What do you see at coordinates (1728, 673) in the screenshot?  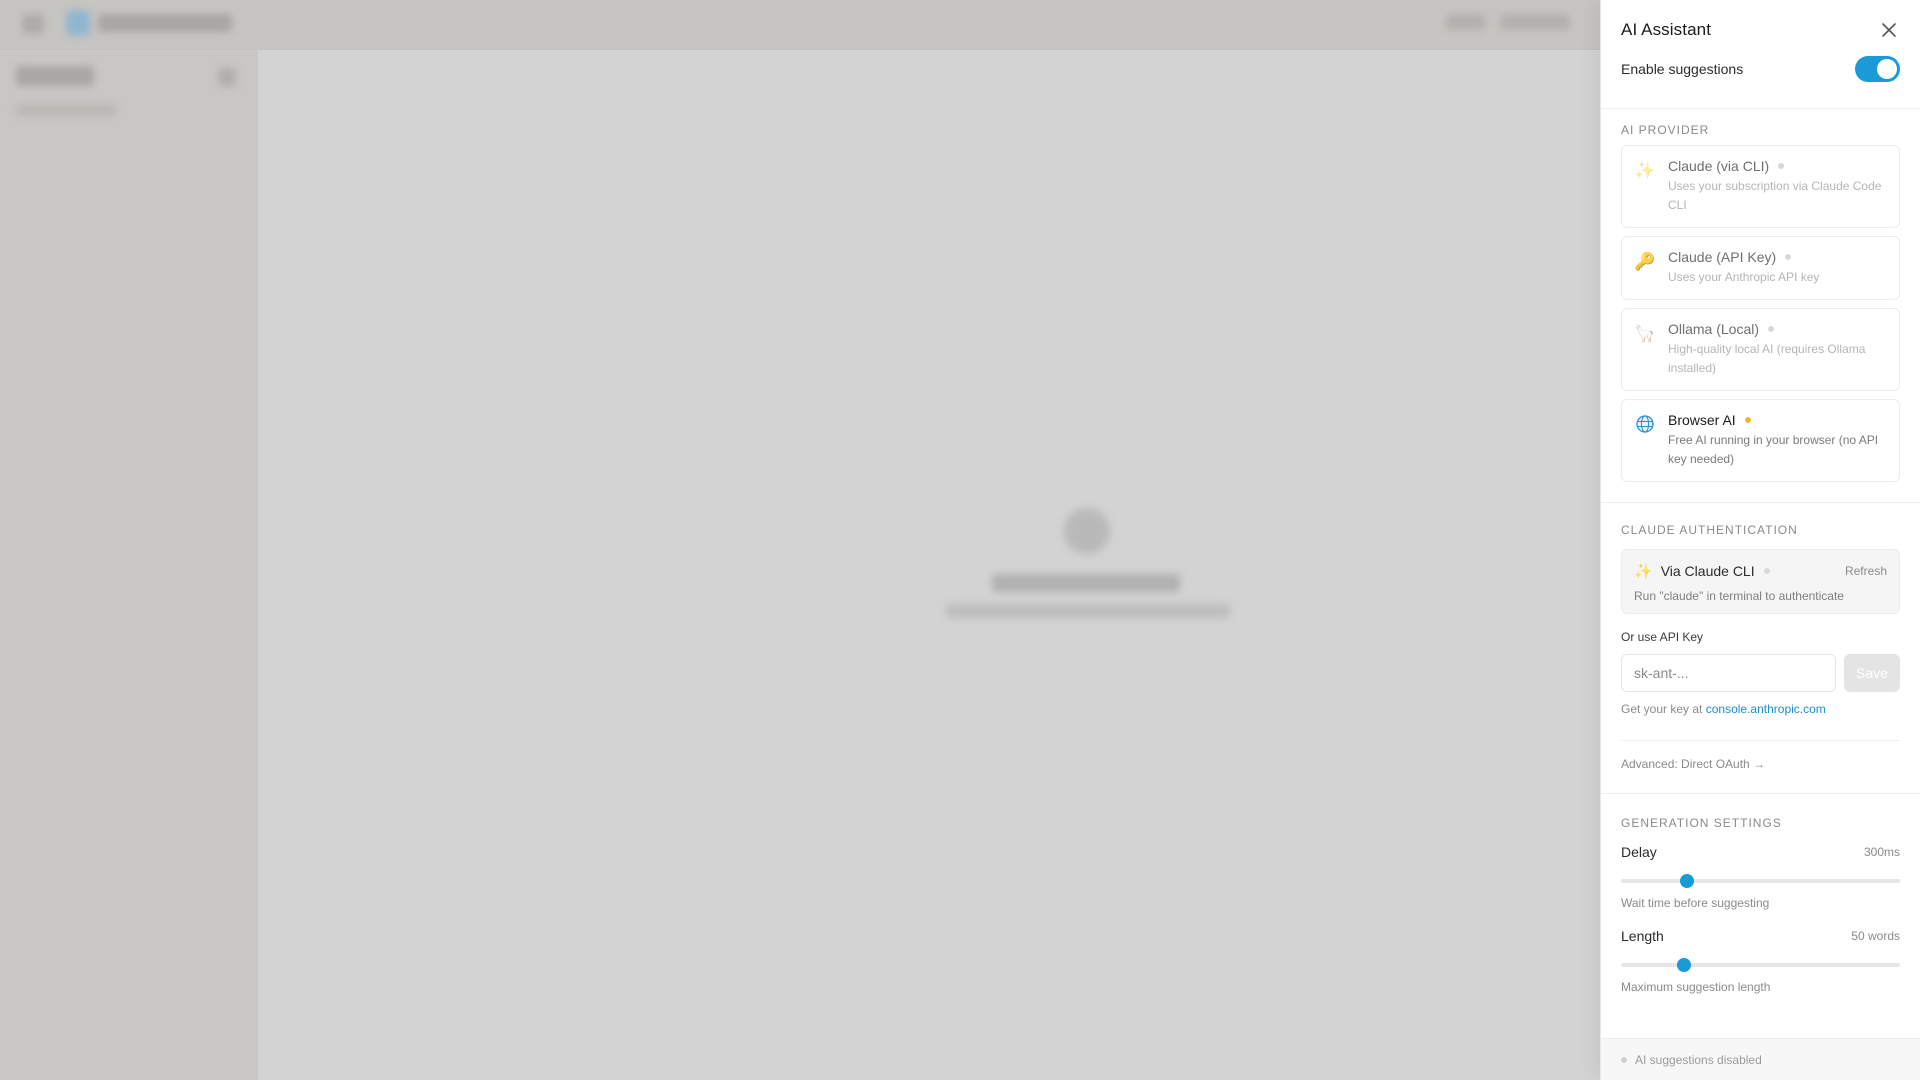 I see `api-key-input` at bounding box center [1728, 673].